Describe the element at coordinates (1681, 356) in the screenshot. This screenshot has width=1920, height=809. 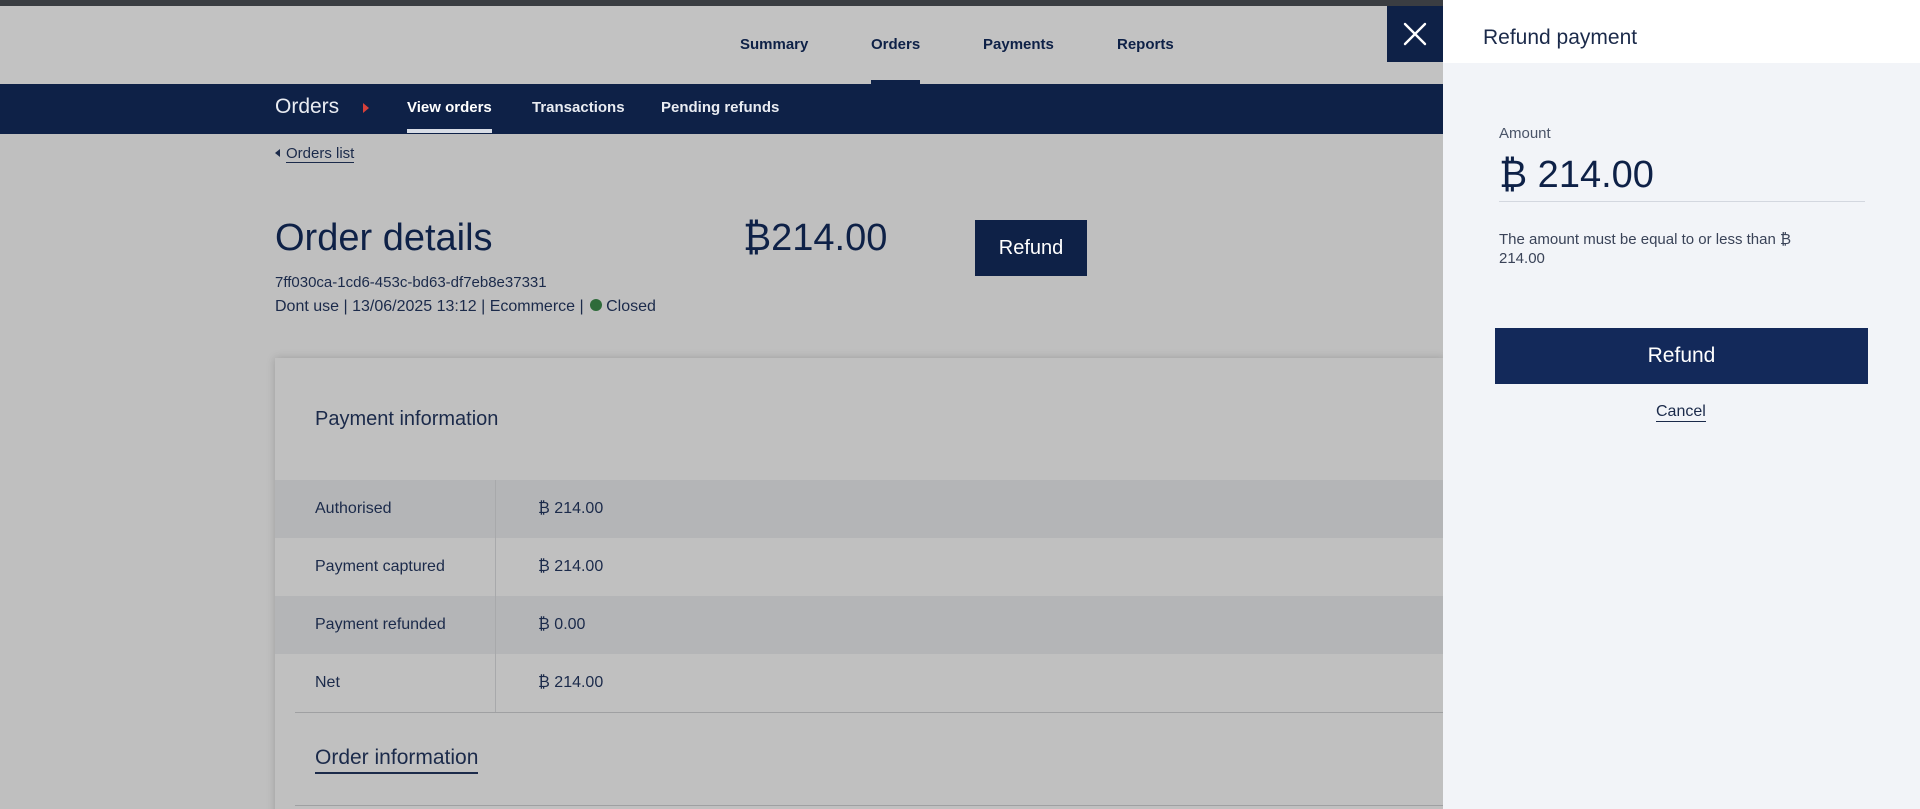
I see `confirm-refund-button: Refund` at that location.